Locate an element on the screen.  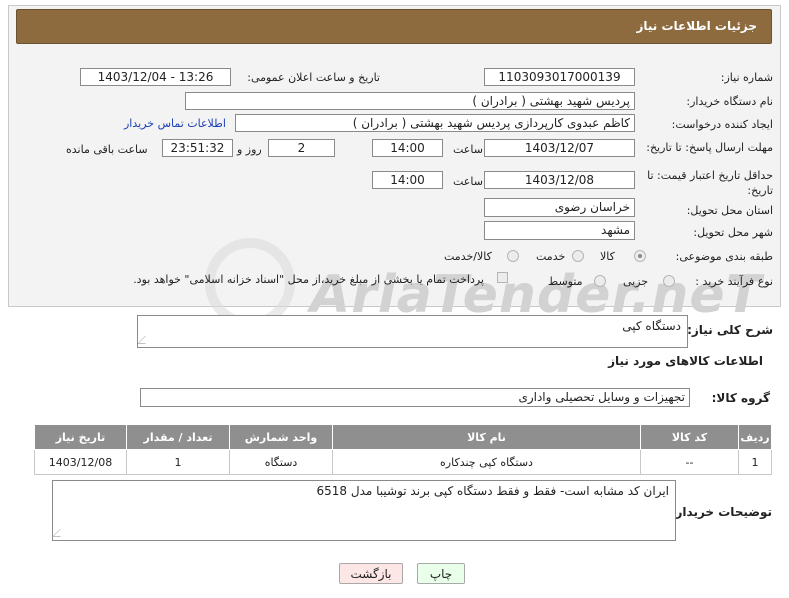
purchase-type-medium-label: متوسط is located at coordinates (565, 281).